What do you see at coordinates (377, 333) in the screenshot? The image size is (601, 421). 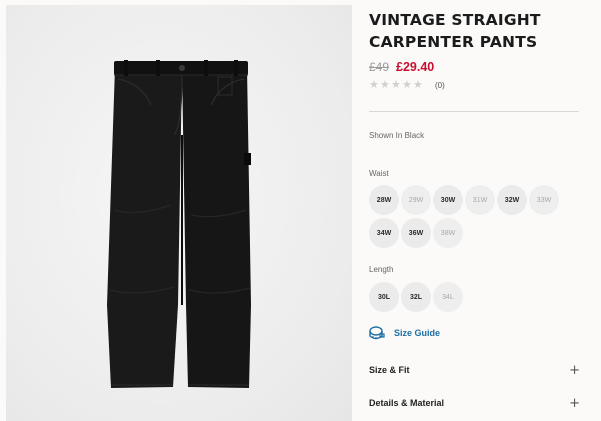 I see `ruler-tape-icon` at bounding box center [377, 333].